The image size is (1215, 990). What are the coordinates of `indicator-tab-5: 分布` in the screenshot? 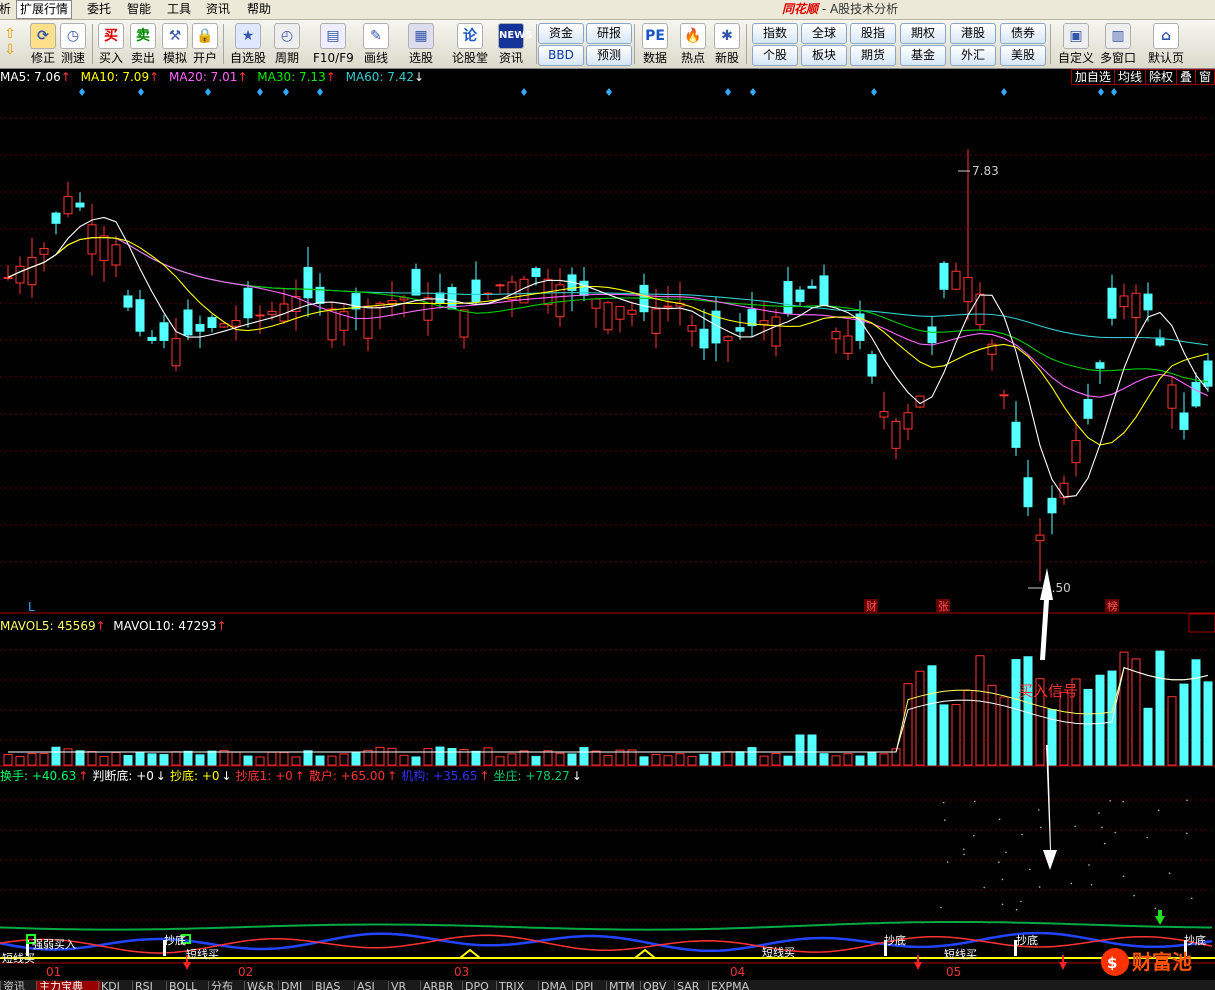 It's located at (227, 985).